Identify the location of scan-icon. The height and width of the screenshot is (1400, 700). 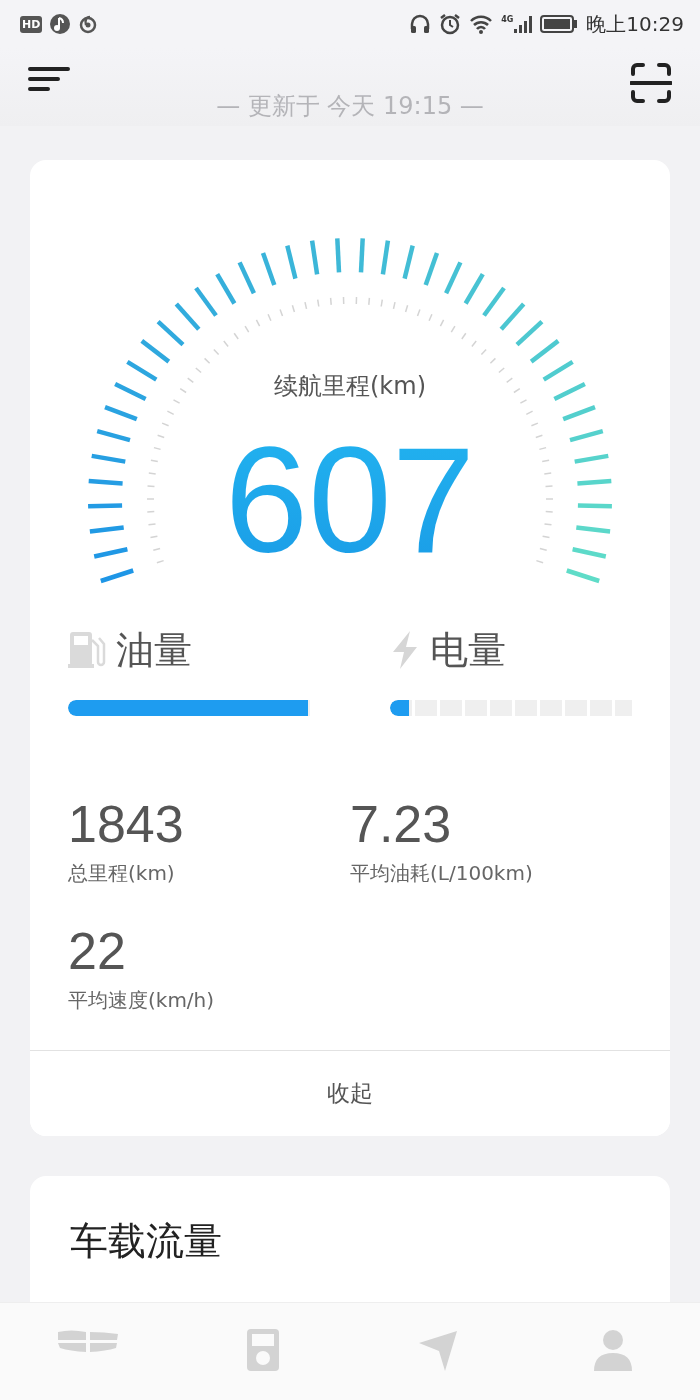
(651, 83).